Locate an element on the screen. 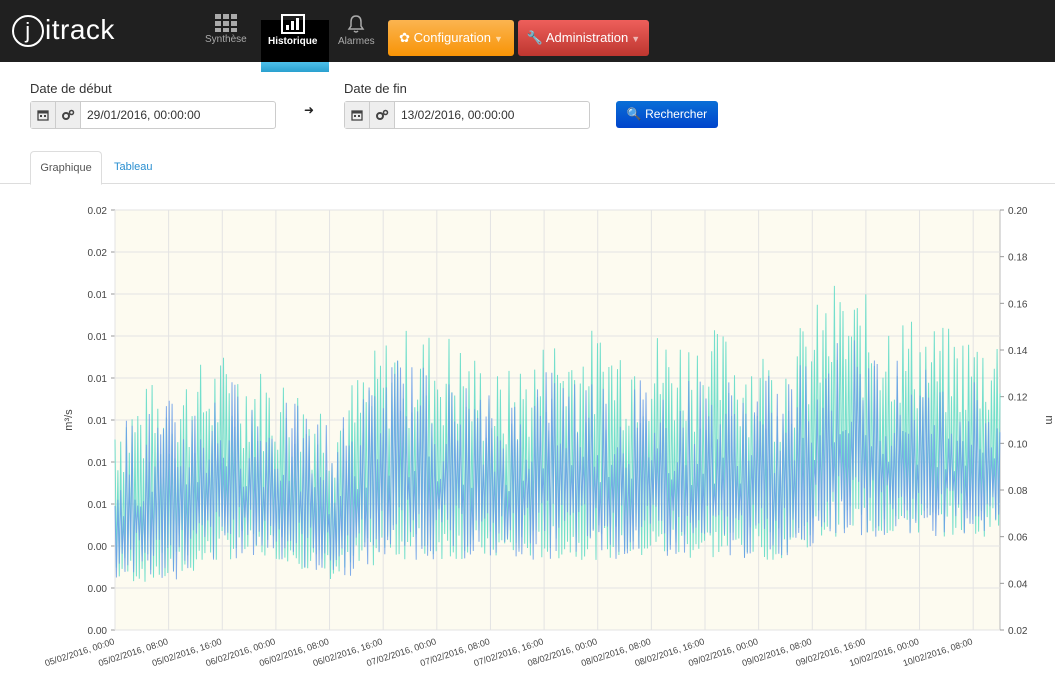  administration-dropdown-button: 🔧 Administration ▼ is located at coordinates (583, 38).